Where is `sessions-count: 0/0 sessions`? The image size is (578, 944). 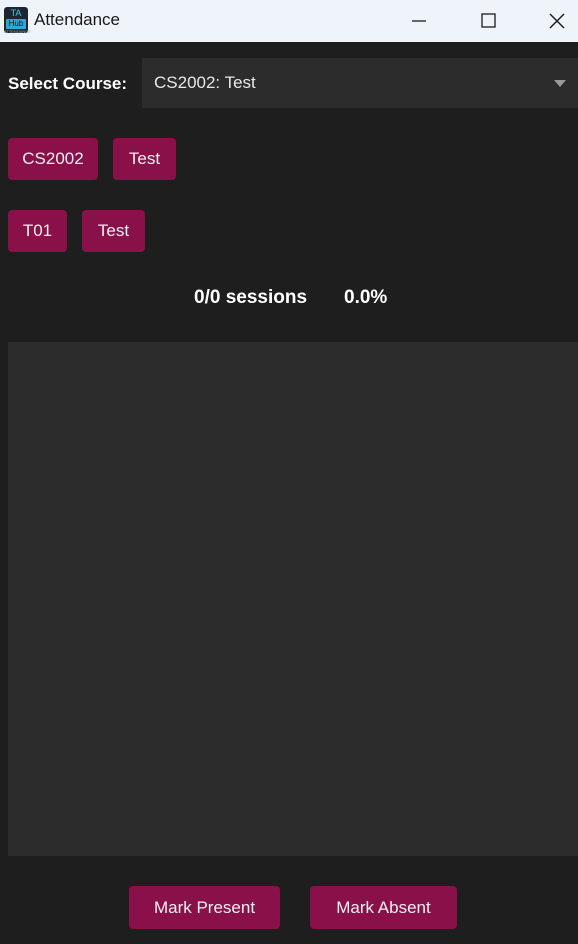 sessions-count: 0/0 sessions is located at coordinates (251, 297).